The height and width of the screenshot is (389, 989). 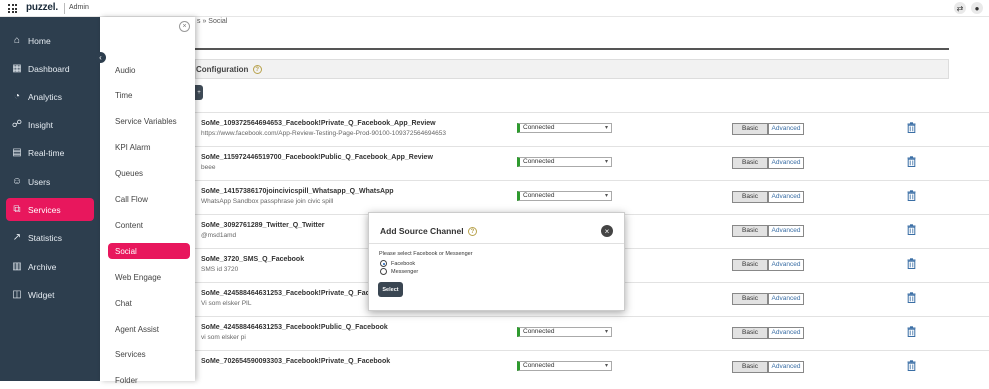 What do you see at coordinates (42, 7) in the screenshot?
I see `puzzel-logo: puzzel.` at bounding box center [42, 7].